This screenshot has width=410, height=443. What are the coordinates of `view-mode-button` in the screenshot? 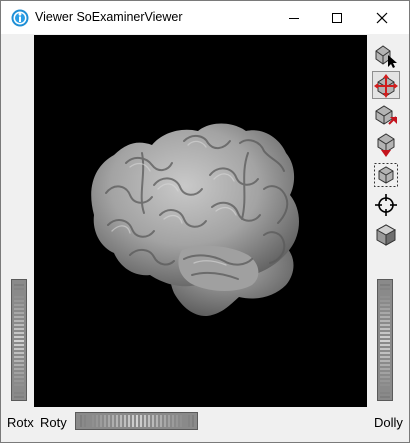 It's located at (386, 85).